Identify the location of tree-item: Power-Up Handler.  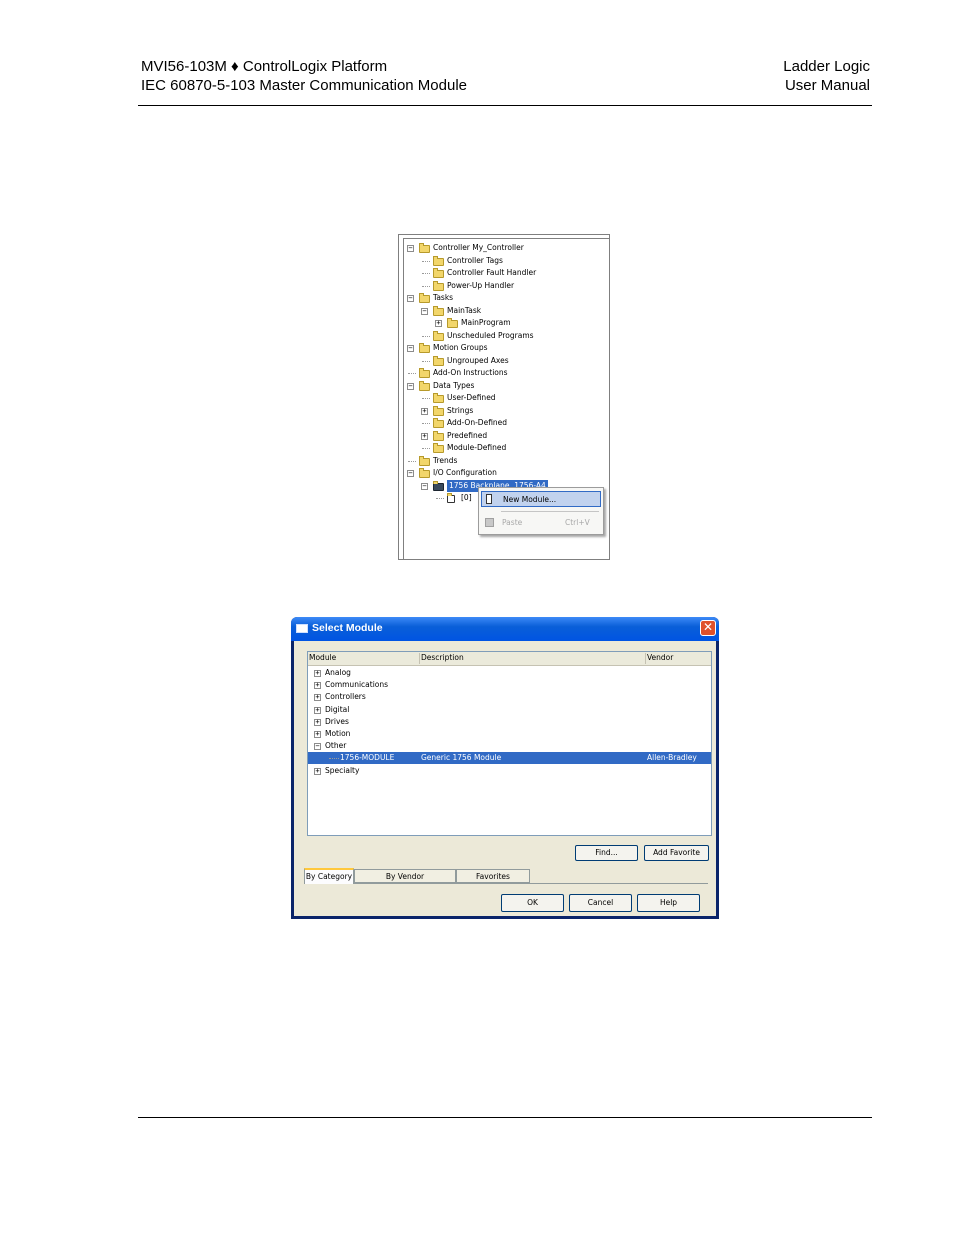
(499, 286).